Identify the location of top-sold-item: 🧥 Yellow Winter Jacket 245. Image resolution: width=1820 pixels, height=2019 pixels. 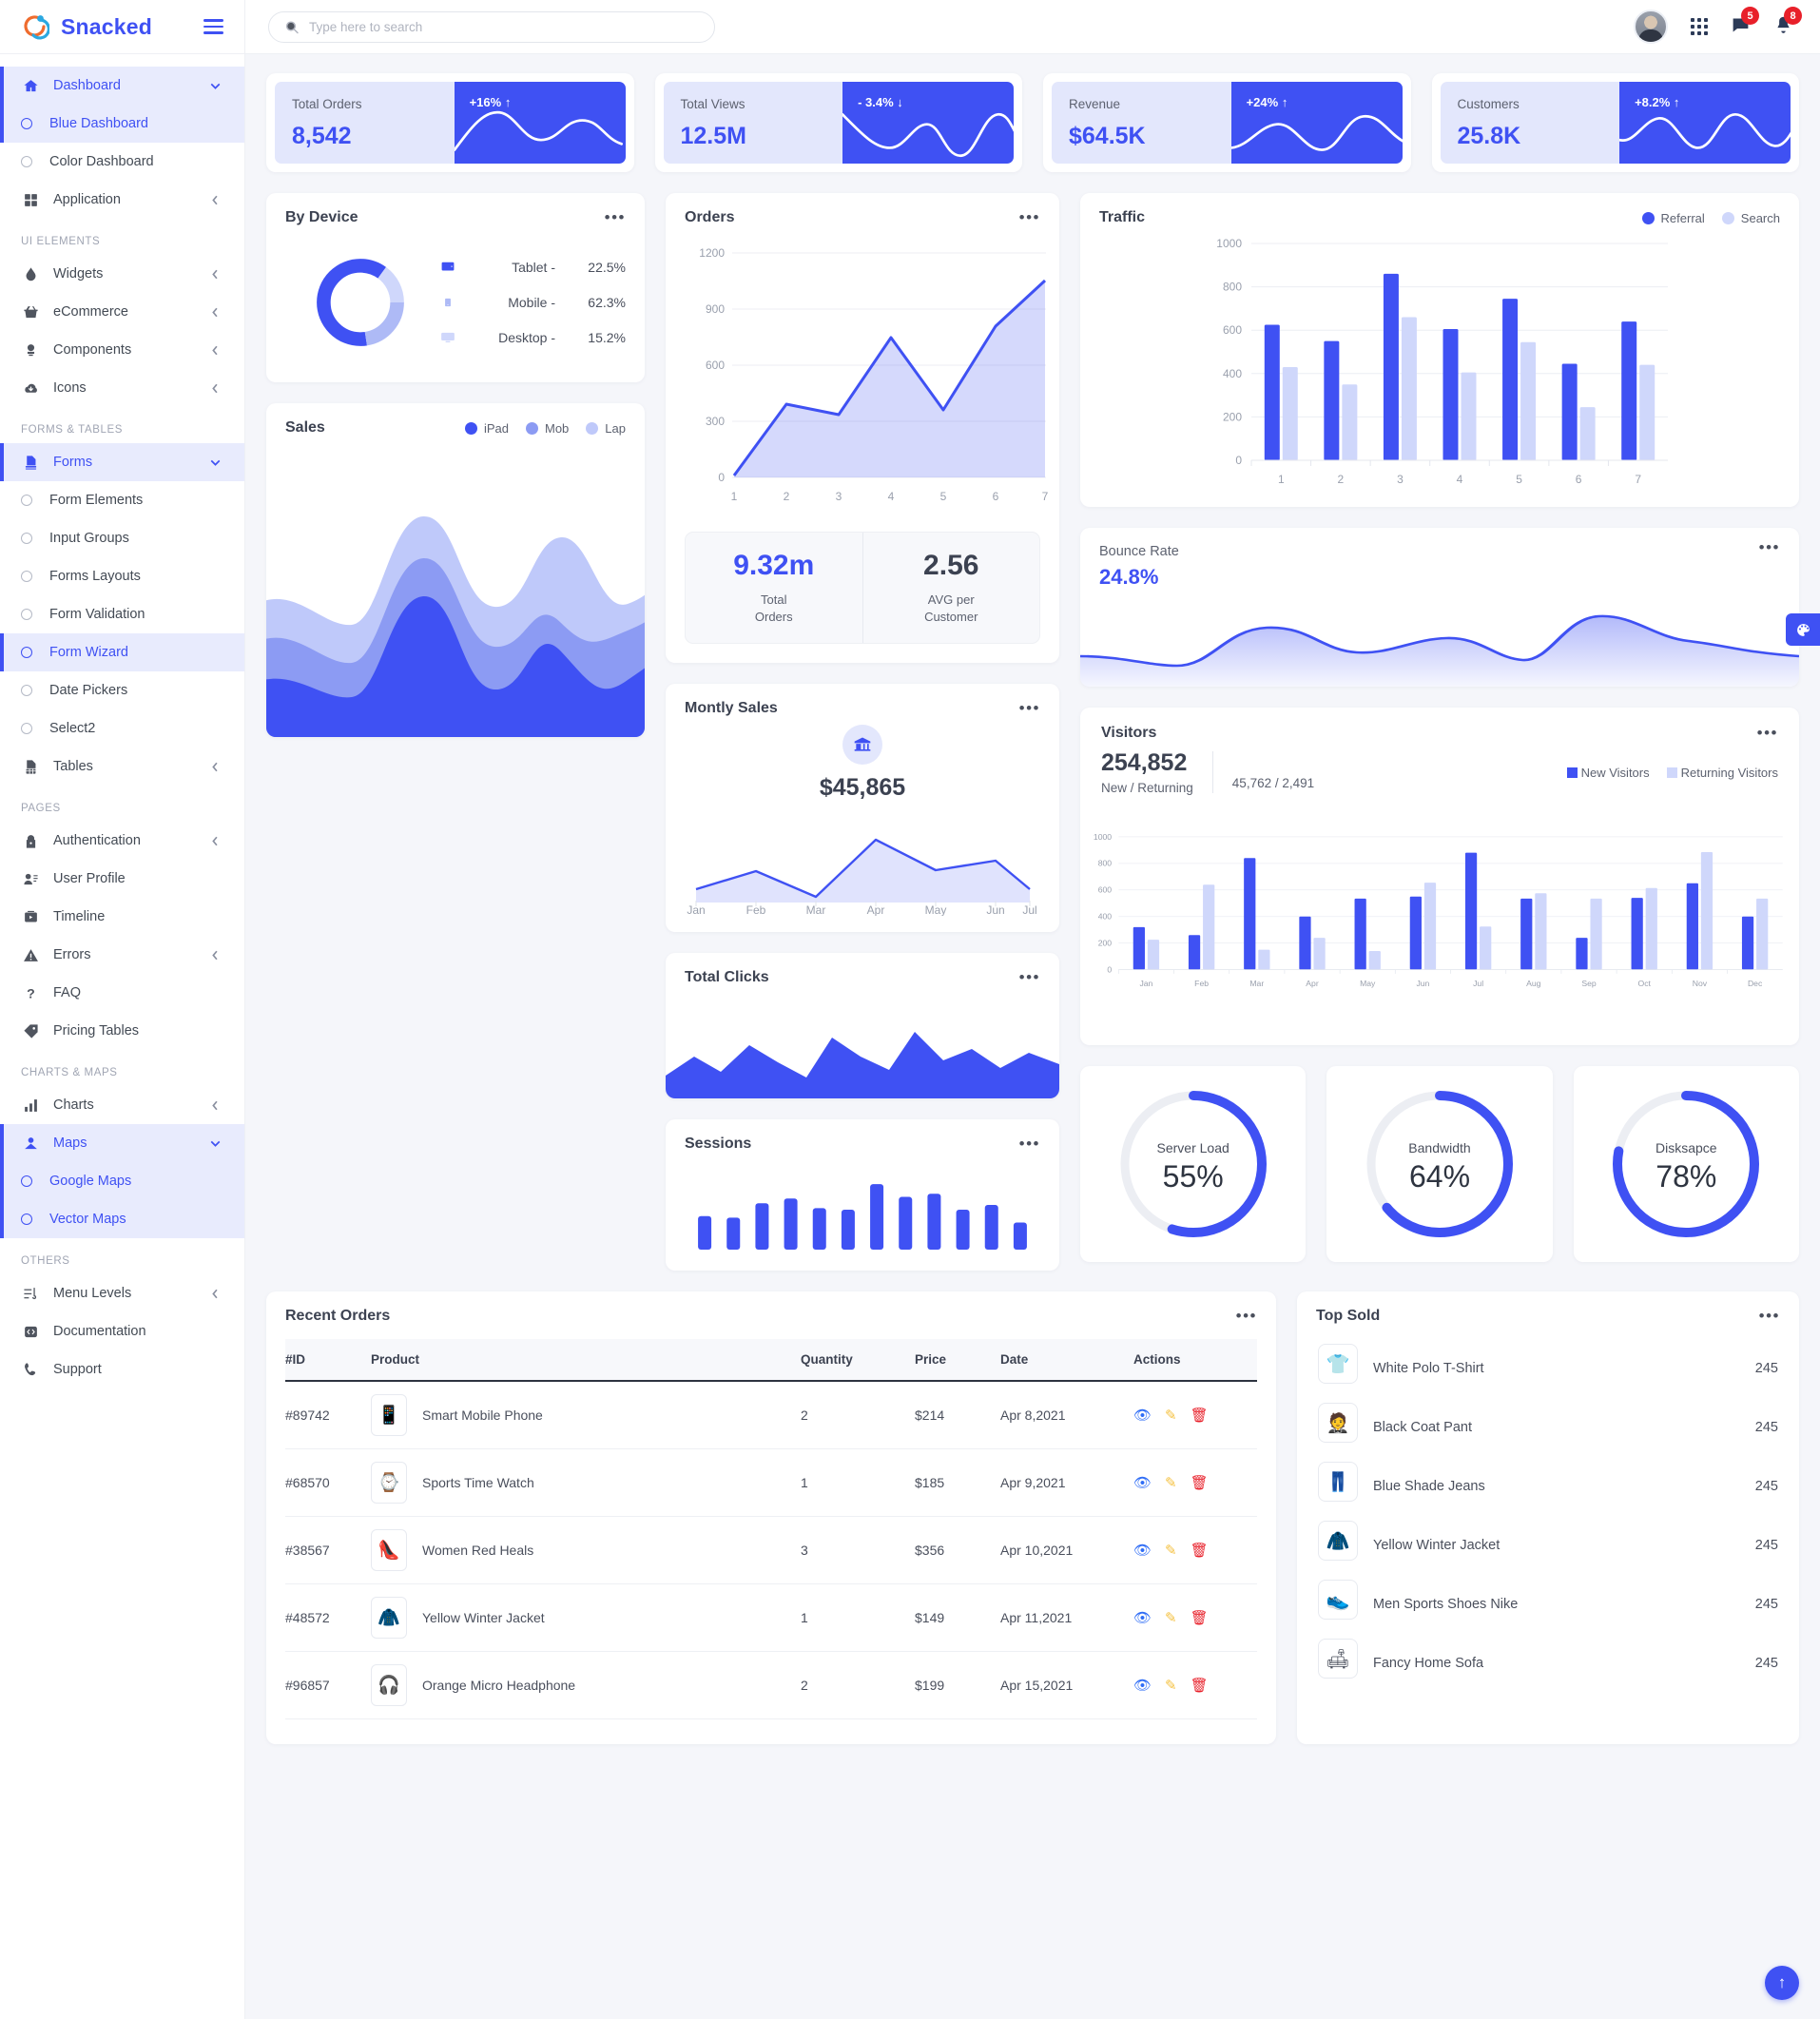
(1548, 1540).